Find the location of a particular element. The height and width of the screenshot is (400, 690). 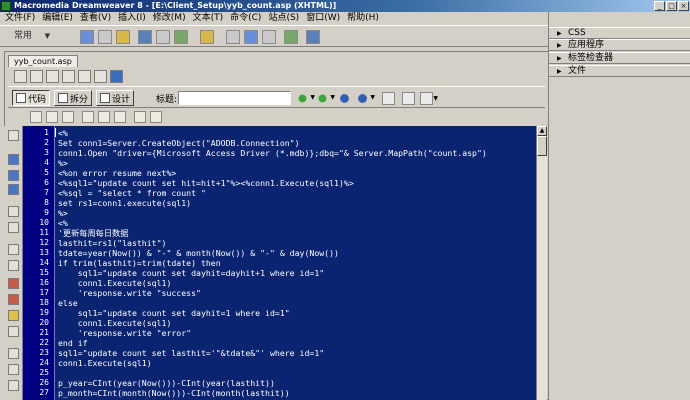

comment-icon is located at coordinates (269, 37).